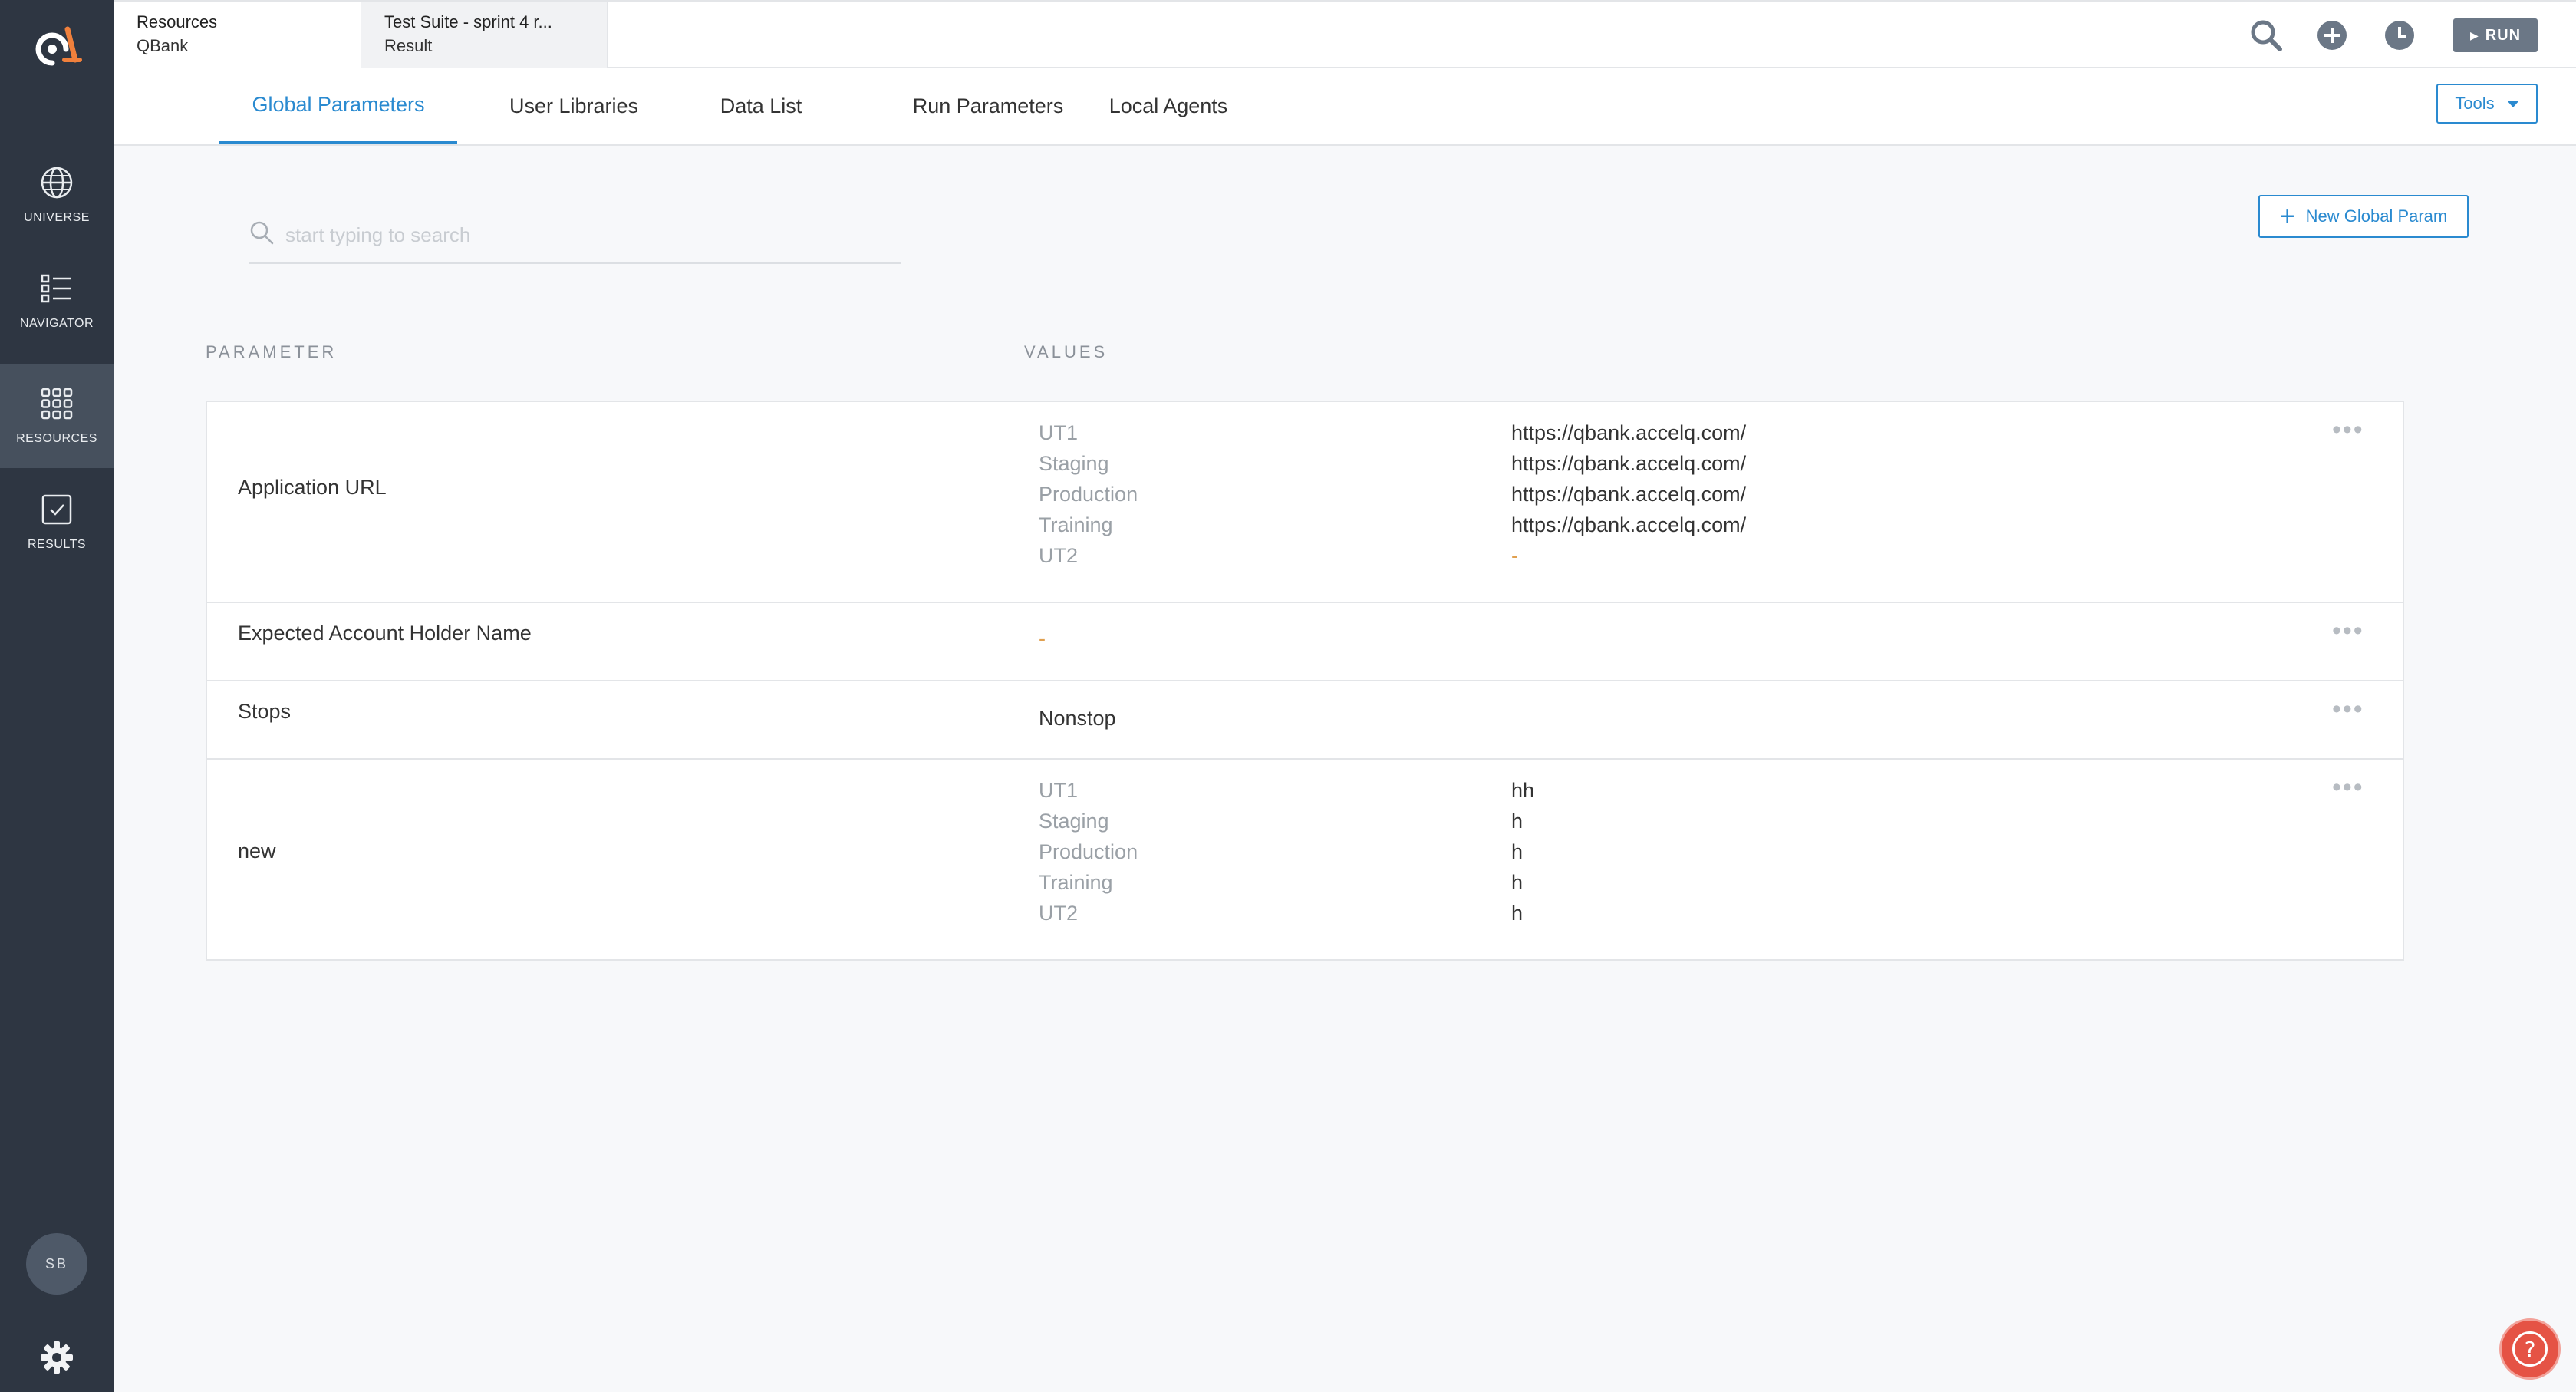 This screenshot has height=1392, width=2576. Describe the element at coordinates (484, 35) in the screenshot. I see `context-tab-test-suite: Test Suite - sprint 4 r... Result` at that location.